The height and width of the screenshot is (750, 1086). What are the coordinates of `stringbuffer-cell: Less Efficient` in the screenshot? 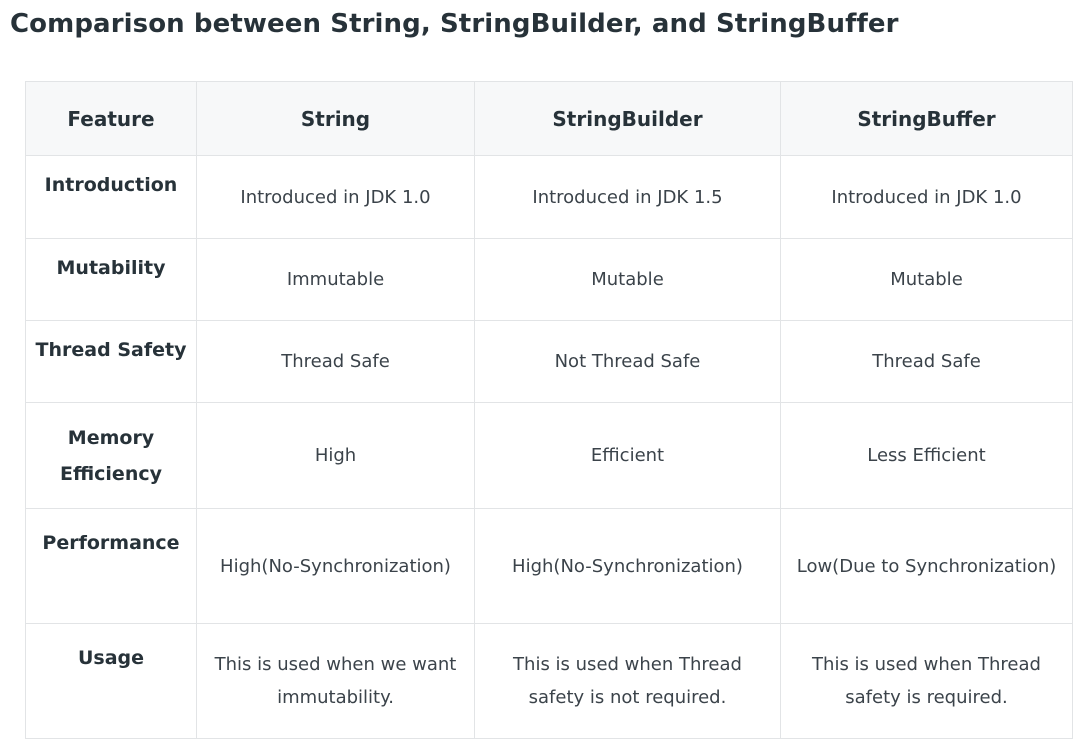 It's located at (926, 455).